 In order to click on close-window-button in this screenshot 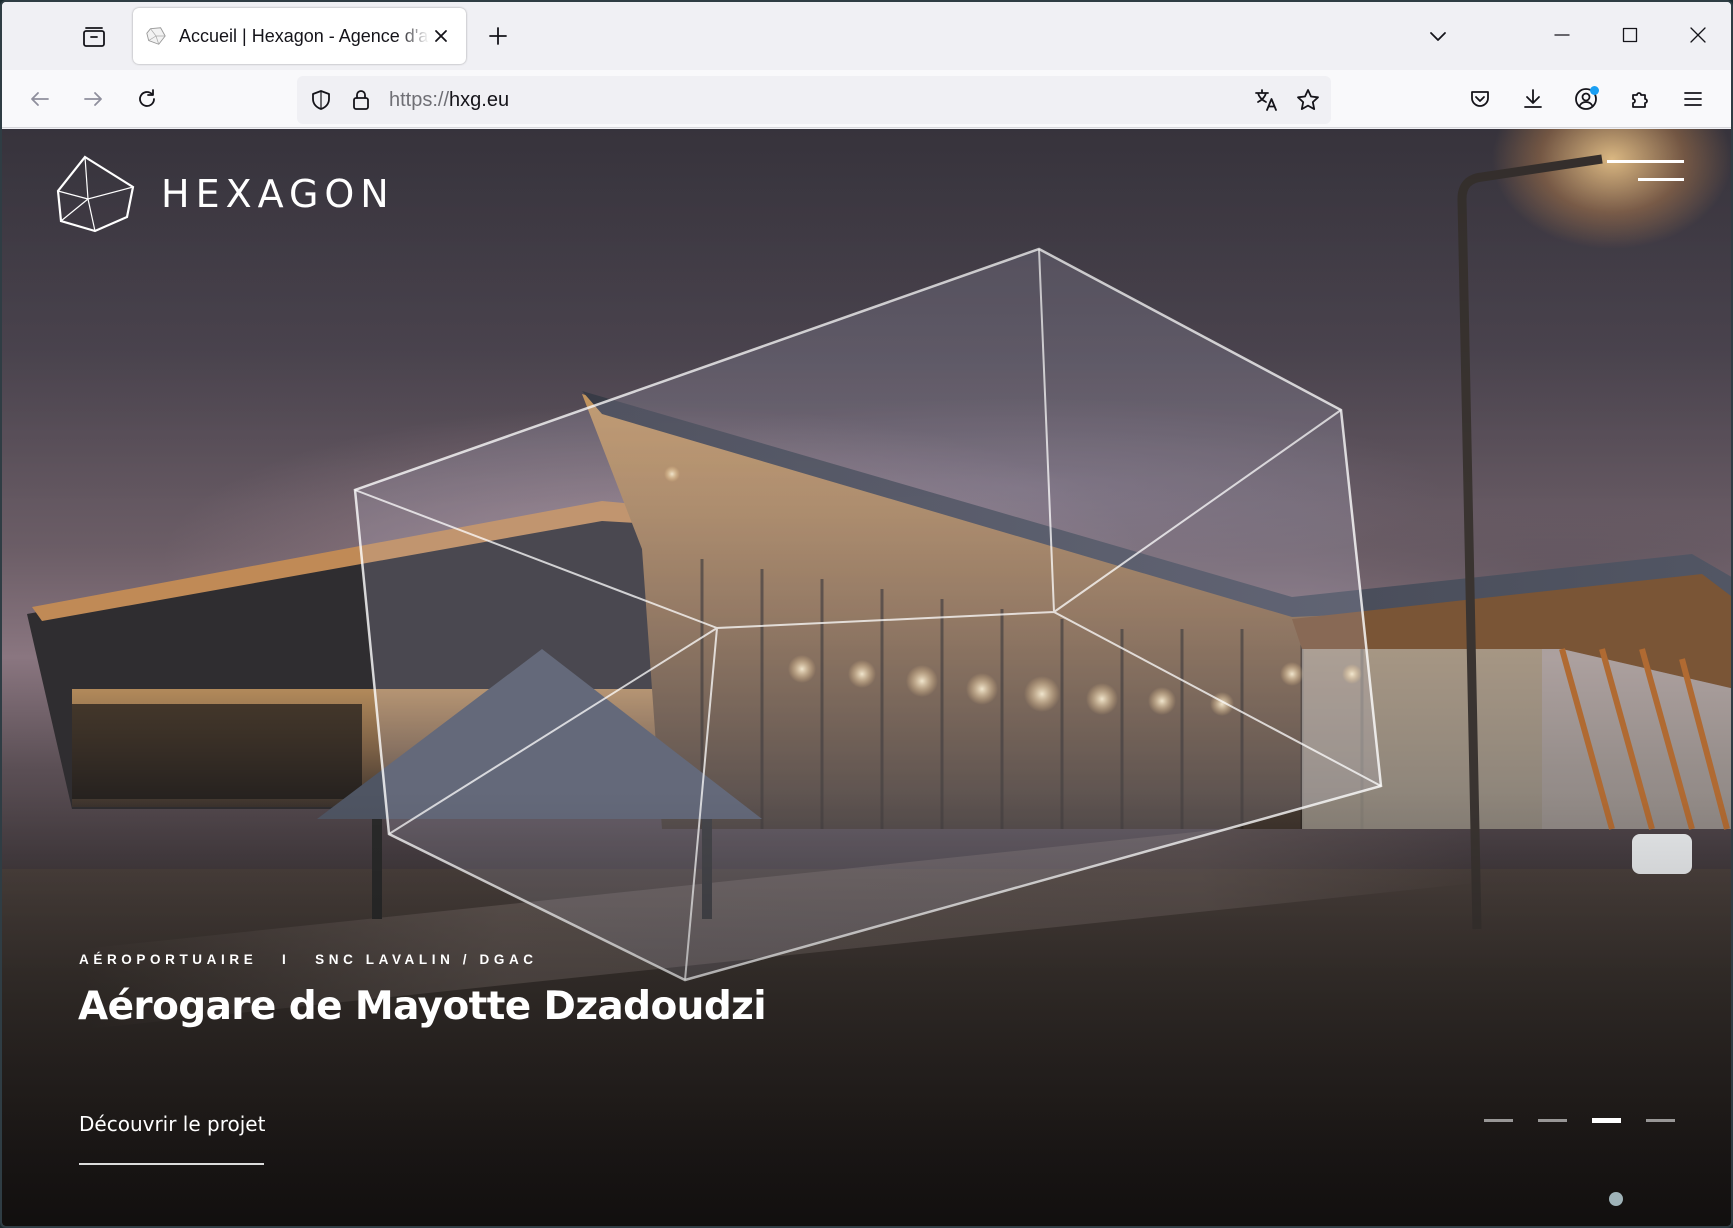, I will do `click(1698, 35)`.